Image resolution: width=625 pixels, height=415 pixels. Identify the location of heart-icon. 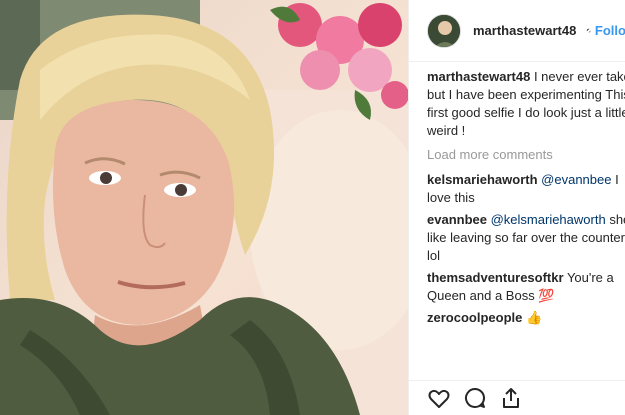
(439, 398).